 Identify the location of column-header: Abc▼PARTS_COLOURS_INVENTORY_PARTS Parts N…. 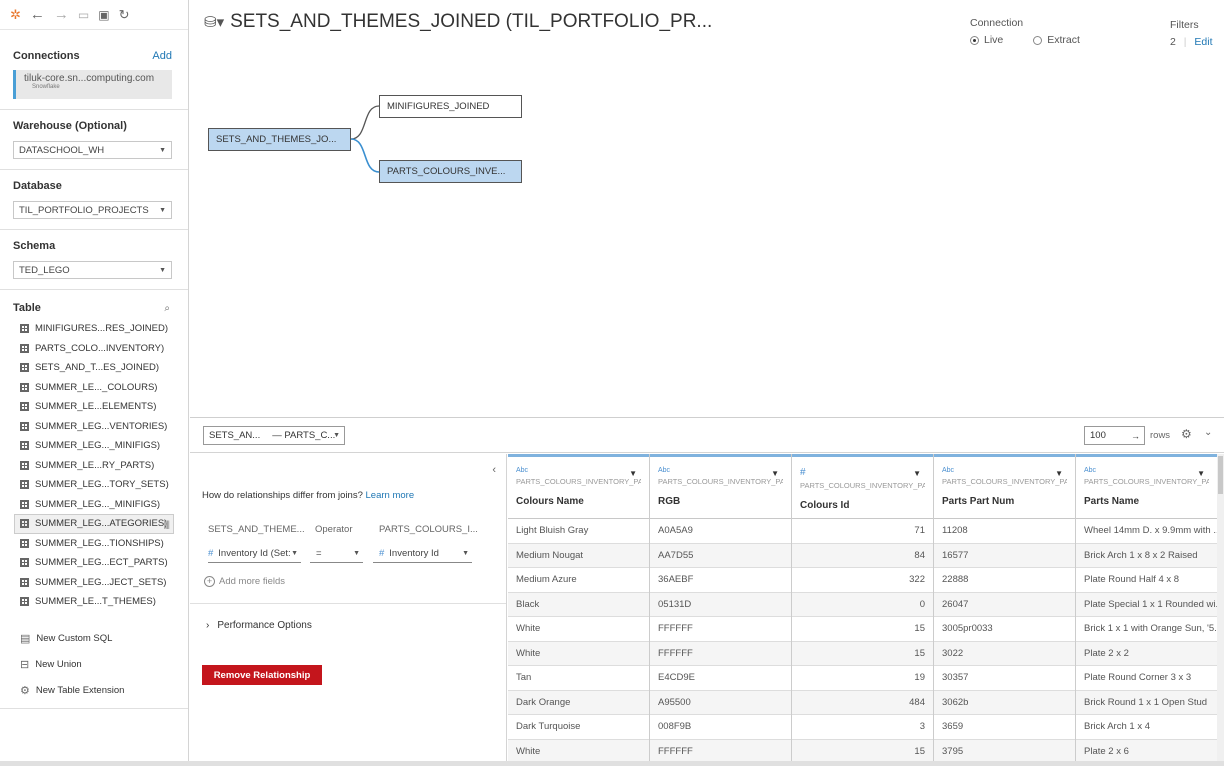
(1146, 486).